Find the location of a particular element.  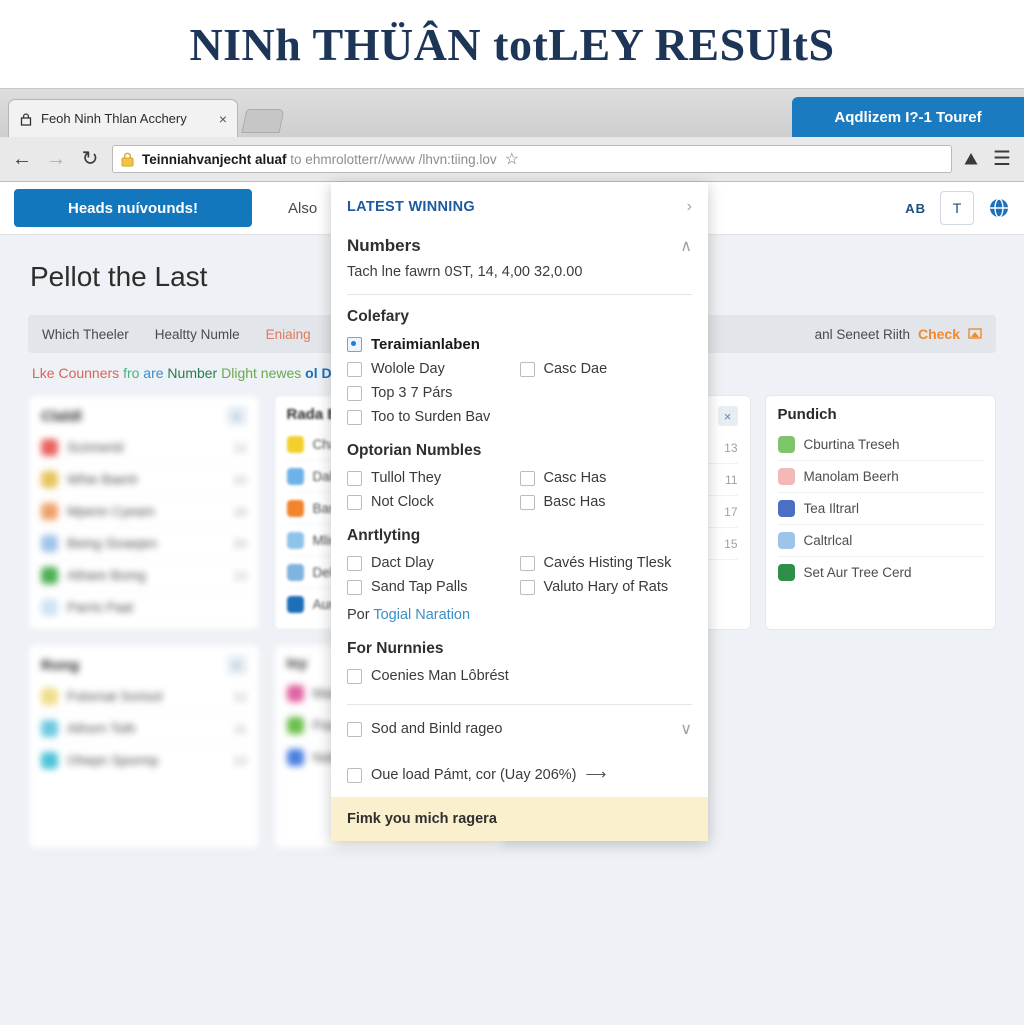

notice-text-2: Healtty Numle is located at coordinates (197, 334).